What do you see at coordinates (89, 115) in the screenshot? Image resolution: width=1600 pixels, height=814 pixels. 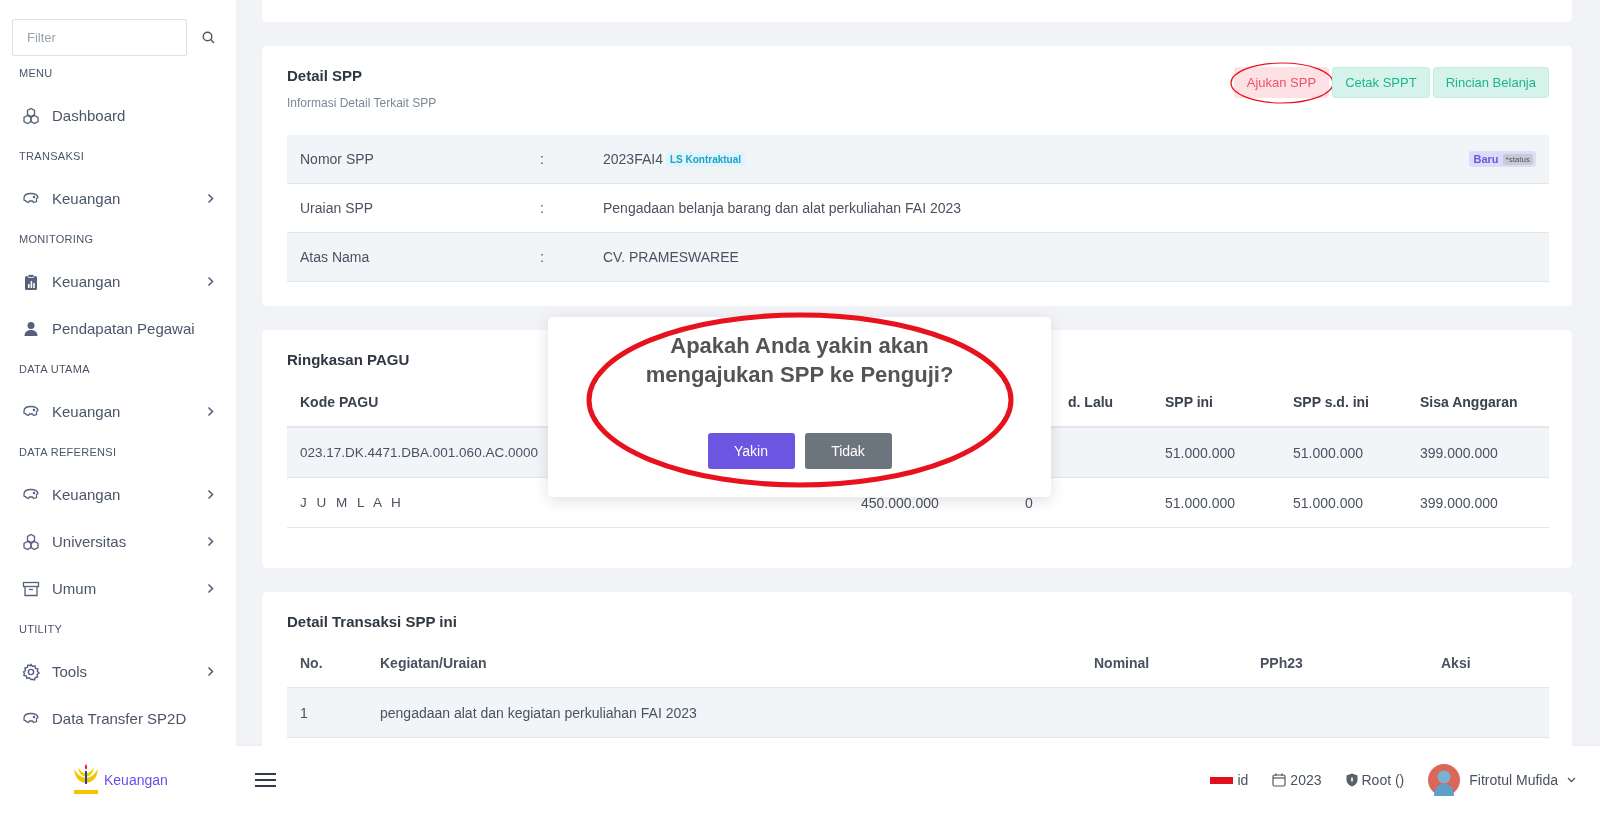 I see `nav-label: Dashboard` at bounding box center [89, 115].